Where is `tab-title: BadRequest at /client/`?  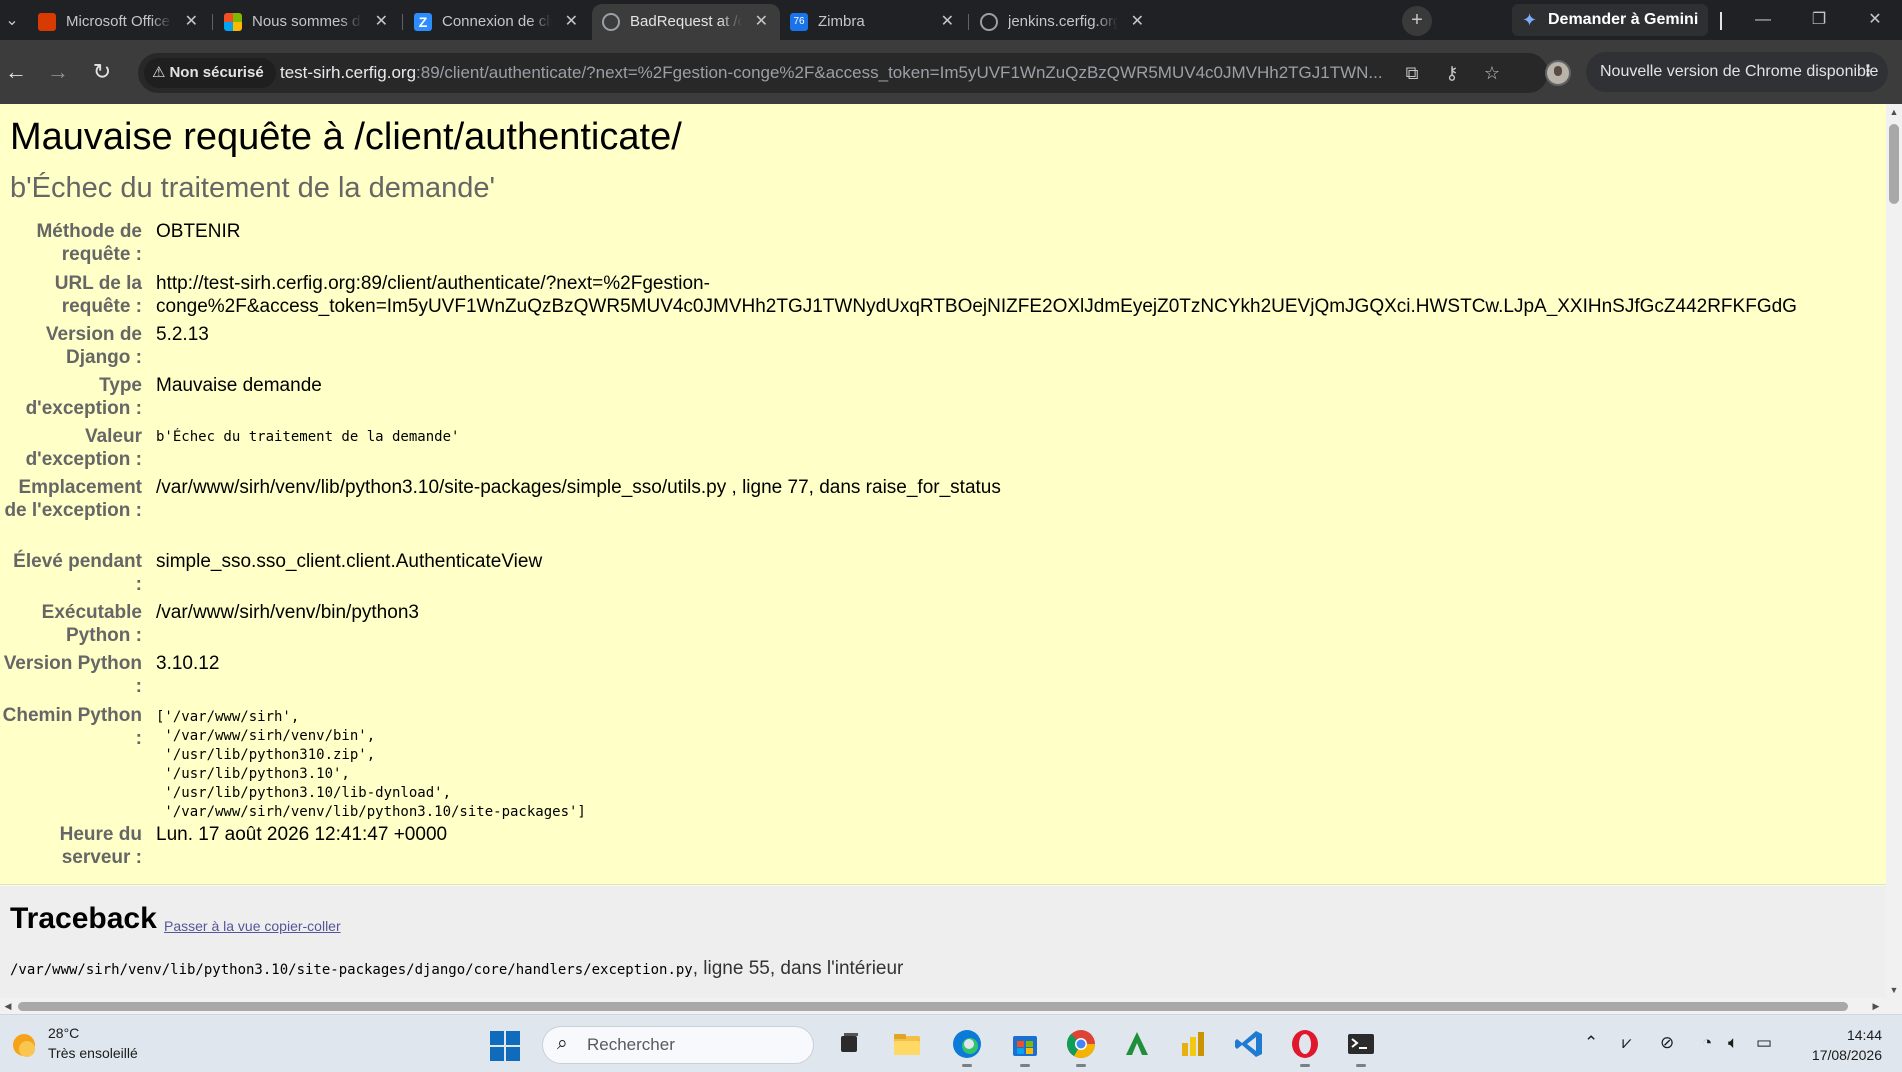 tab-title: BadRequest at /client/ is located at coordinates (686, 21).